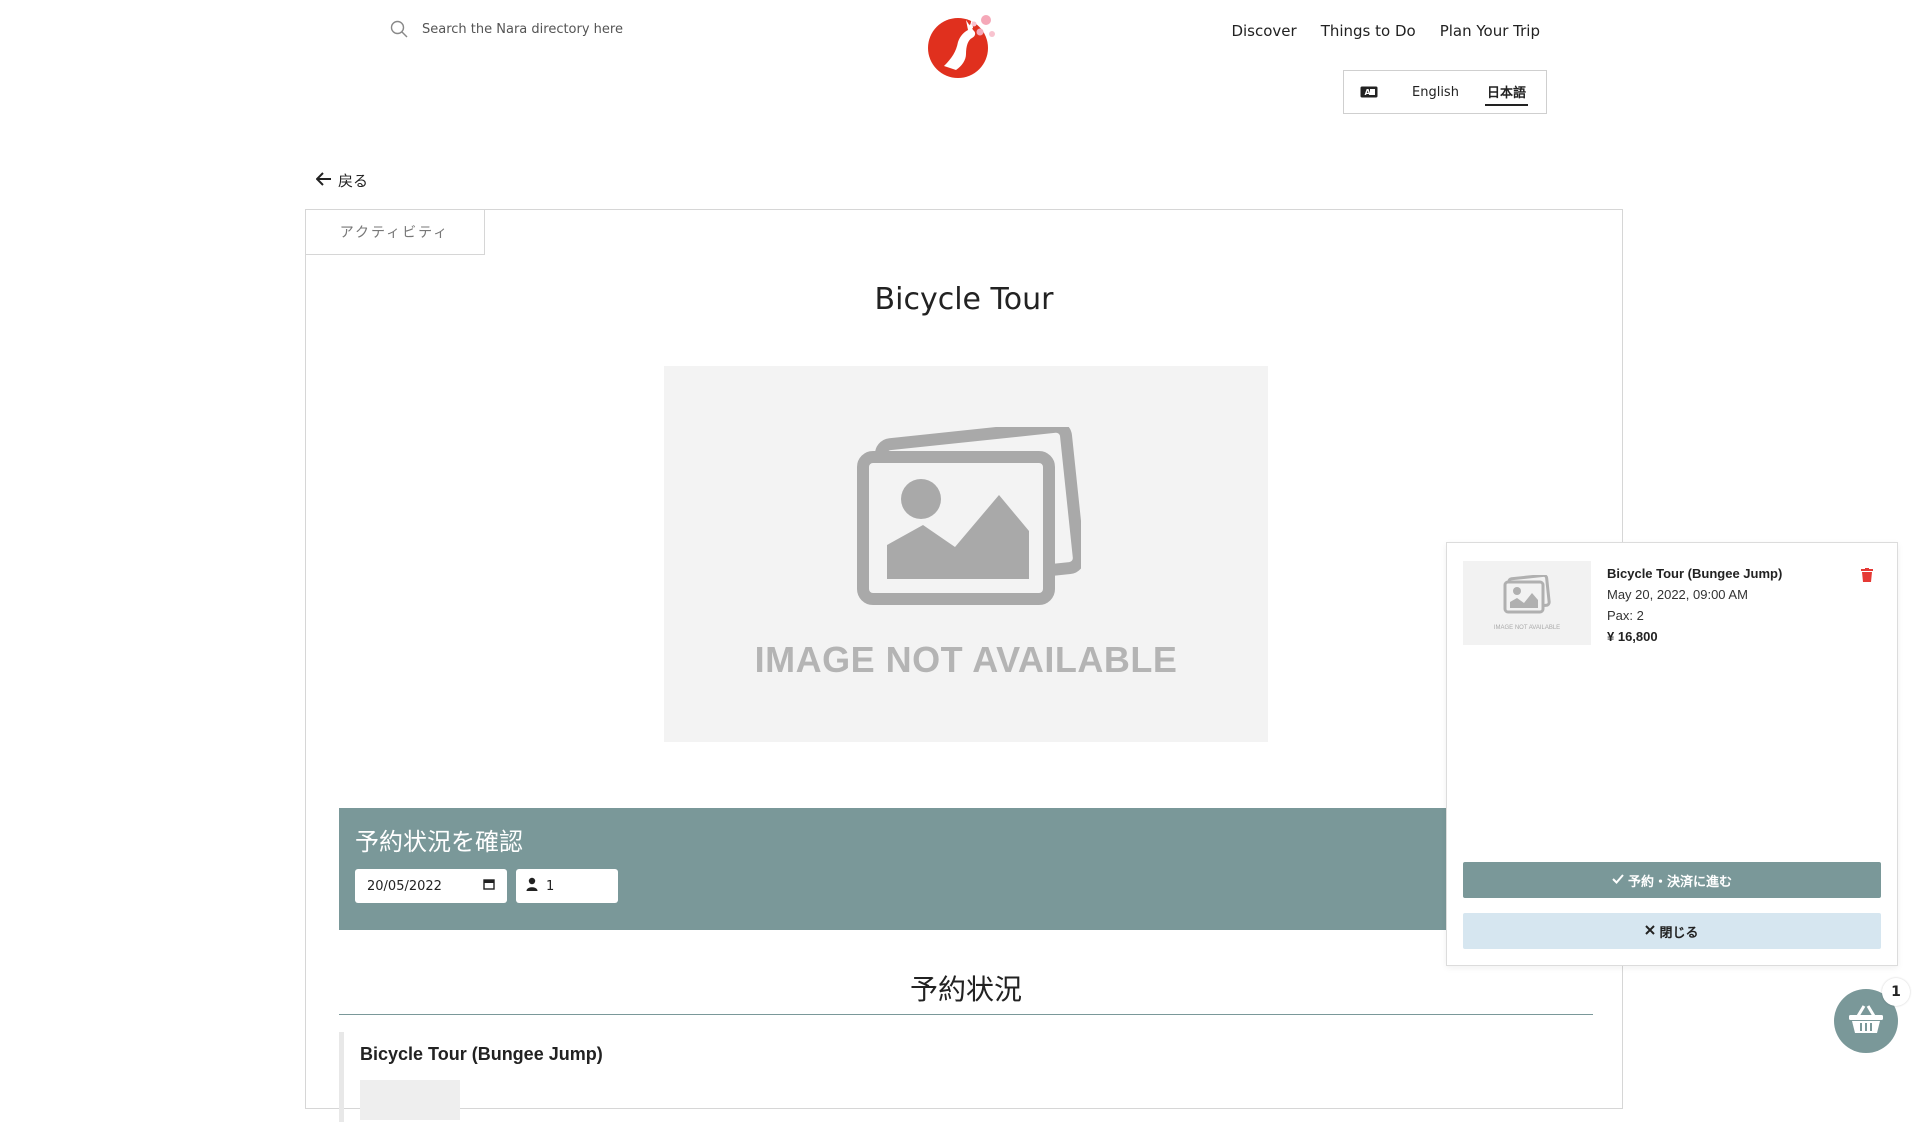 This screenshot has width=1920, height=1122. I want to click on proceed-to-checkout-button: 予約・決済に進む, so click(1672, 880).